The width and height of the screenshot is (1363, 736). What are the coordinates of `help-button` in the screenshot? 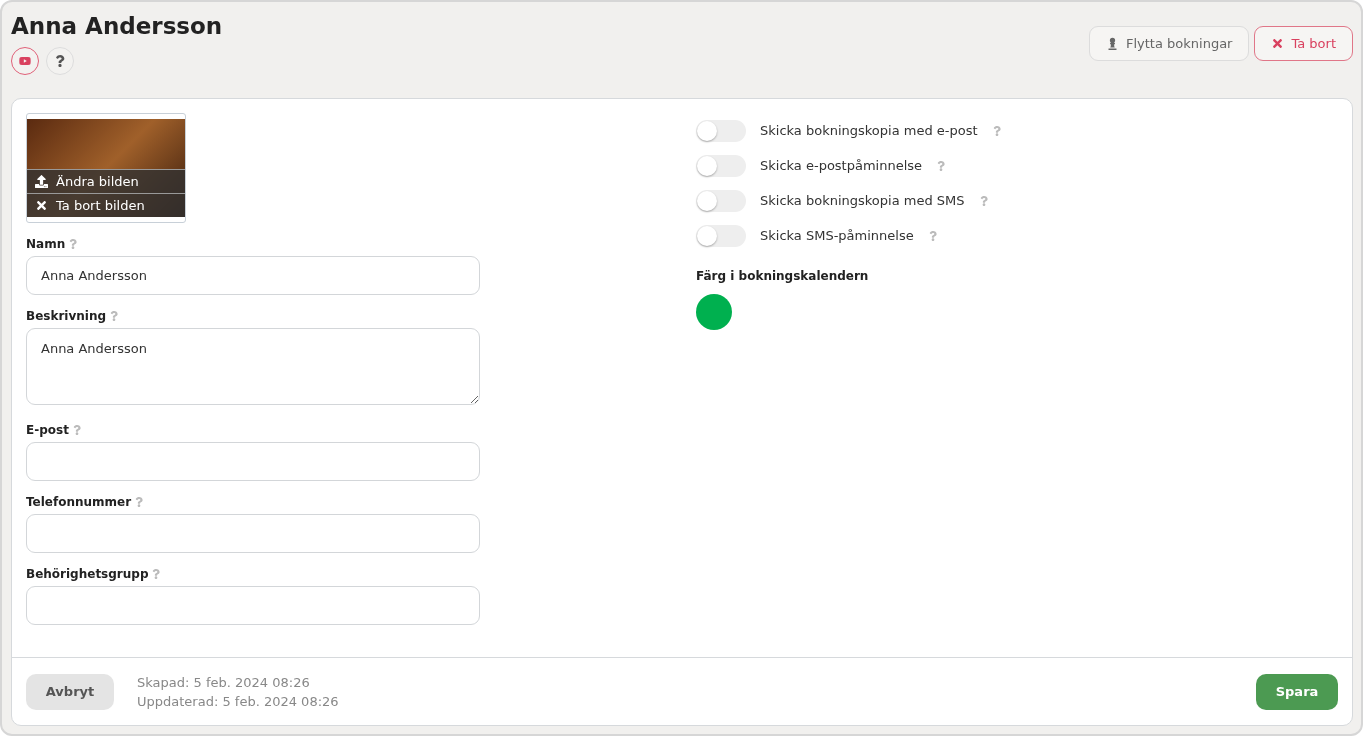 It's located at (60, 61).